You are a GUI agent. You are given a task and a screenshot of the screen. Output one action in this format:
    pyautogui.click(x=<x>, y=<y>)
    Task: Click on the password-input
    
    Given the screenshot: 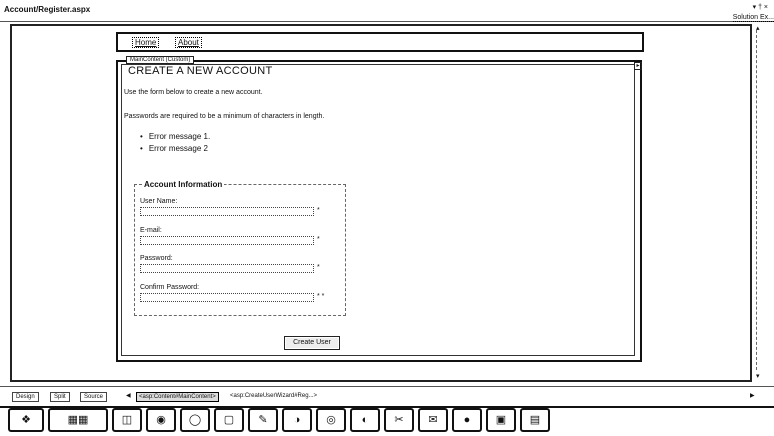 What is the action you would take?
    pyautogui.click(x=227, y=268)
    